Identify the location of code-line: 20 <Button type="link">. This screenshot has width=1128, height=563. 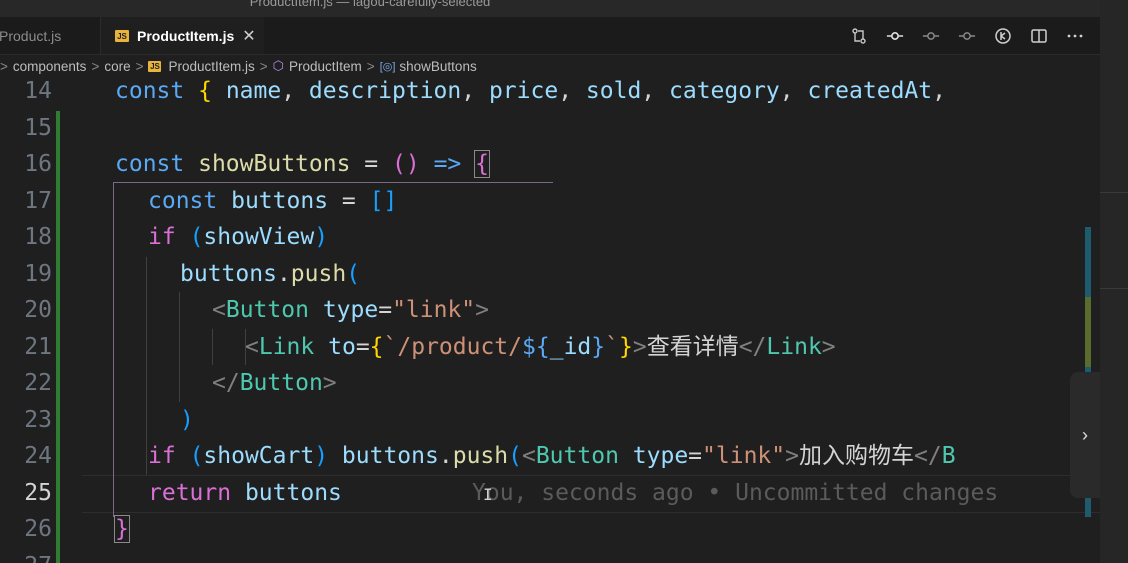
(550, 310).